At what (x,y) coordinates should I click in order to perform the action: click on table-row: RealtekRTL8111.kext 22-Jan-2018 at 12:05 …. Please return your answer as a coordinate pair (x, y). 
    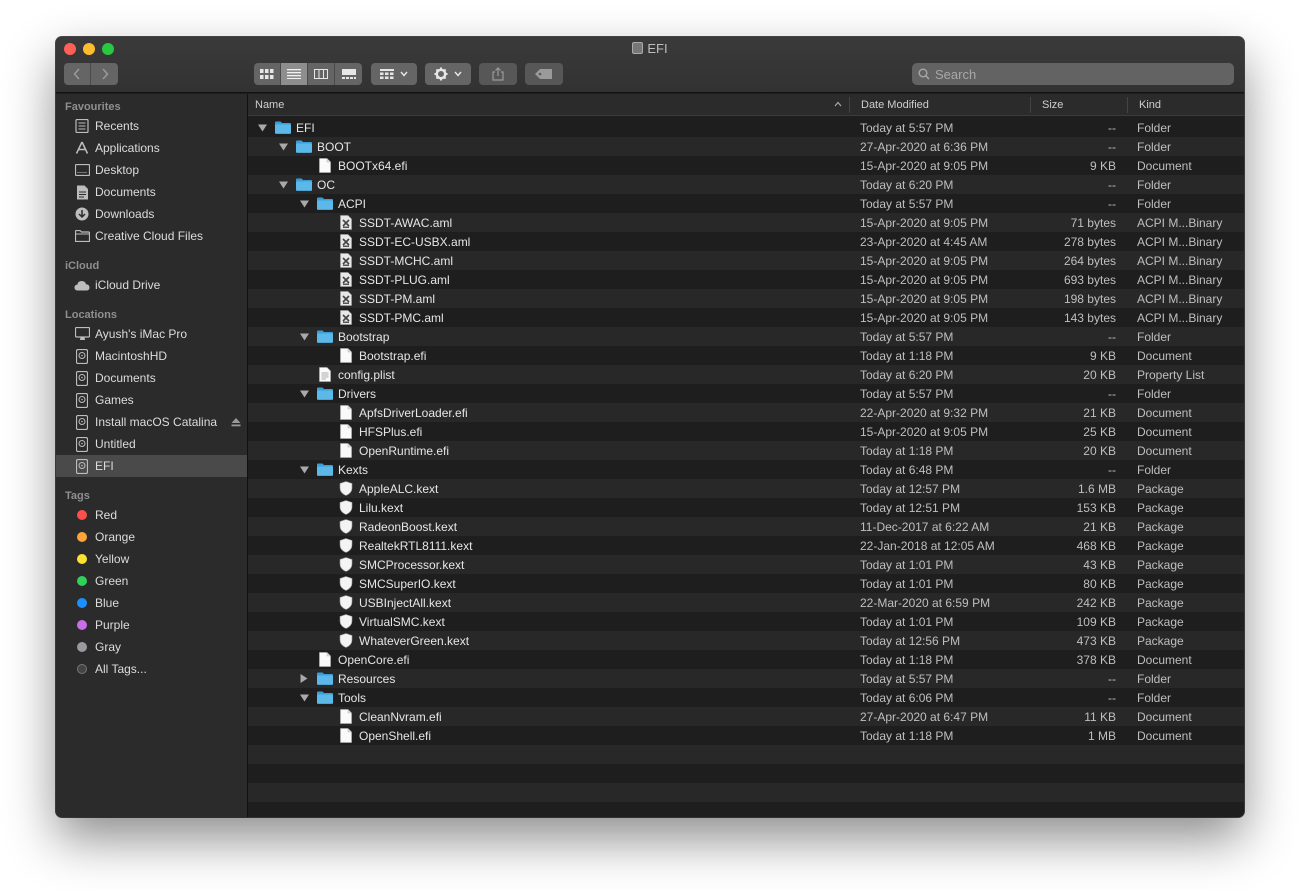
    Looking at the image, I should click on (746, 545).